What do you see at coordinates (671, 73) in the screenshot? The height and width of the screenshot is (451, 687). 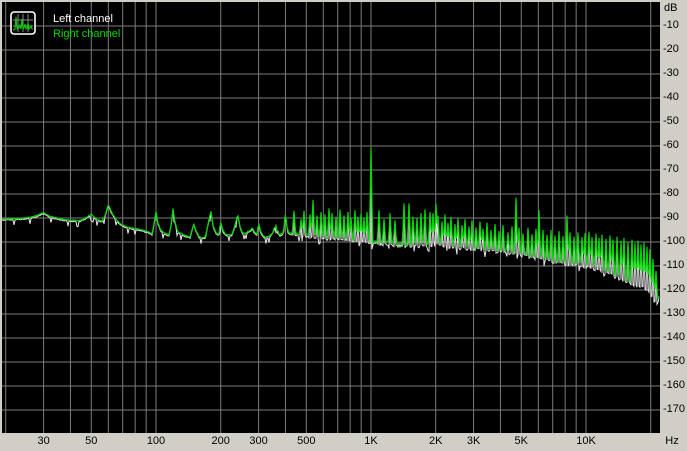 I see `y-tick-label: -30` at bounding box center [671, 73].